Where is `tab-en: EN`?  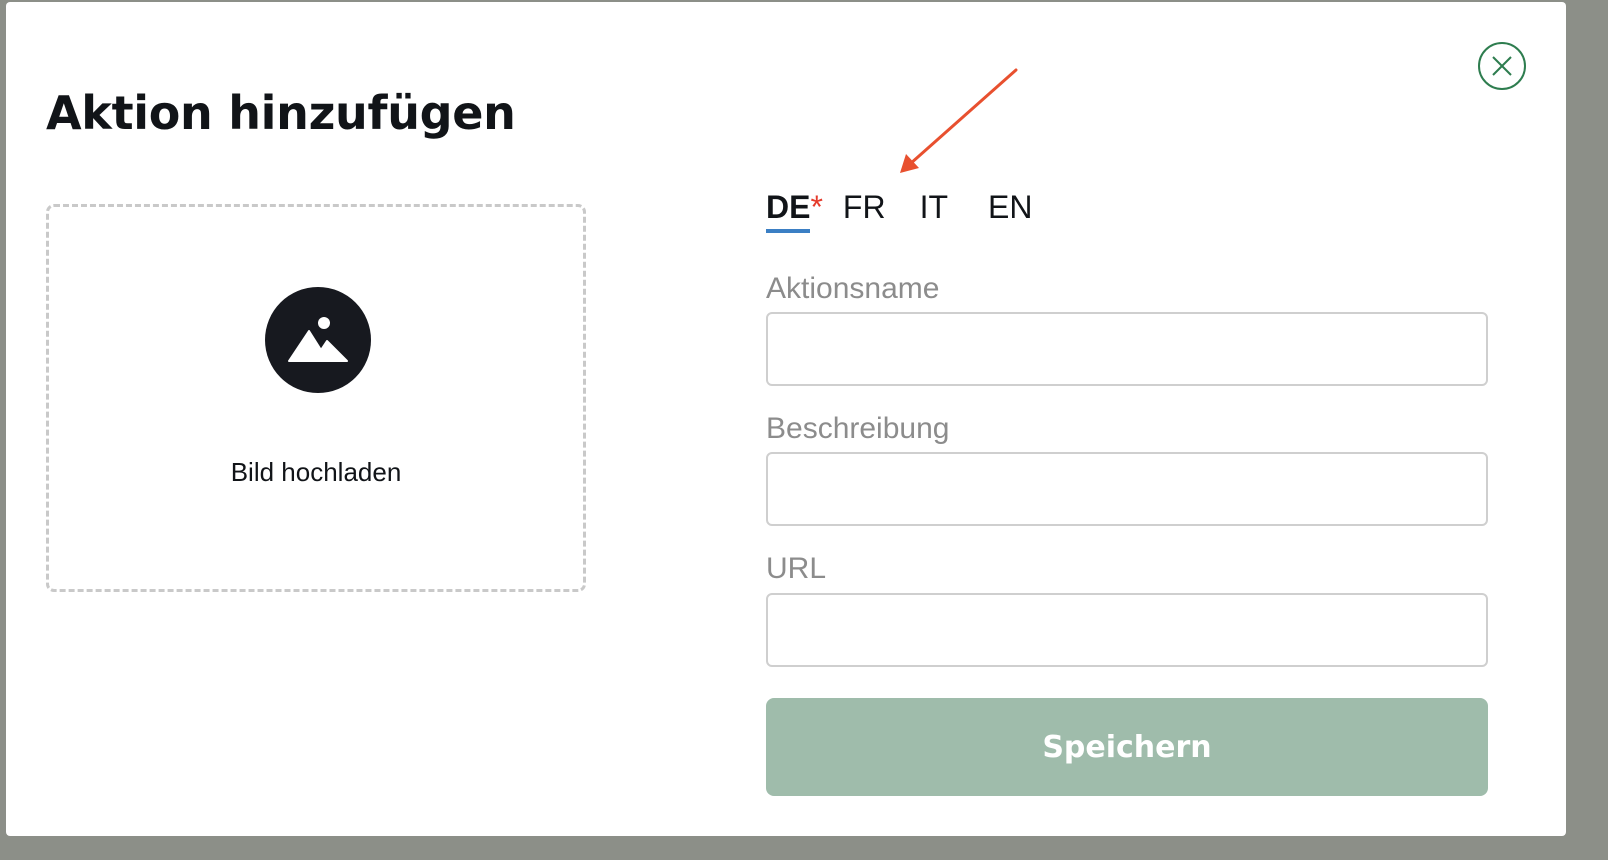
tab-en: EN is located at coordinates (1010, 211).